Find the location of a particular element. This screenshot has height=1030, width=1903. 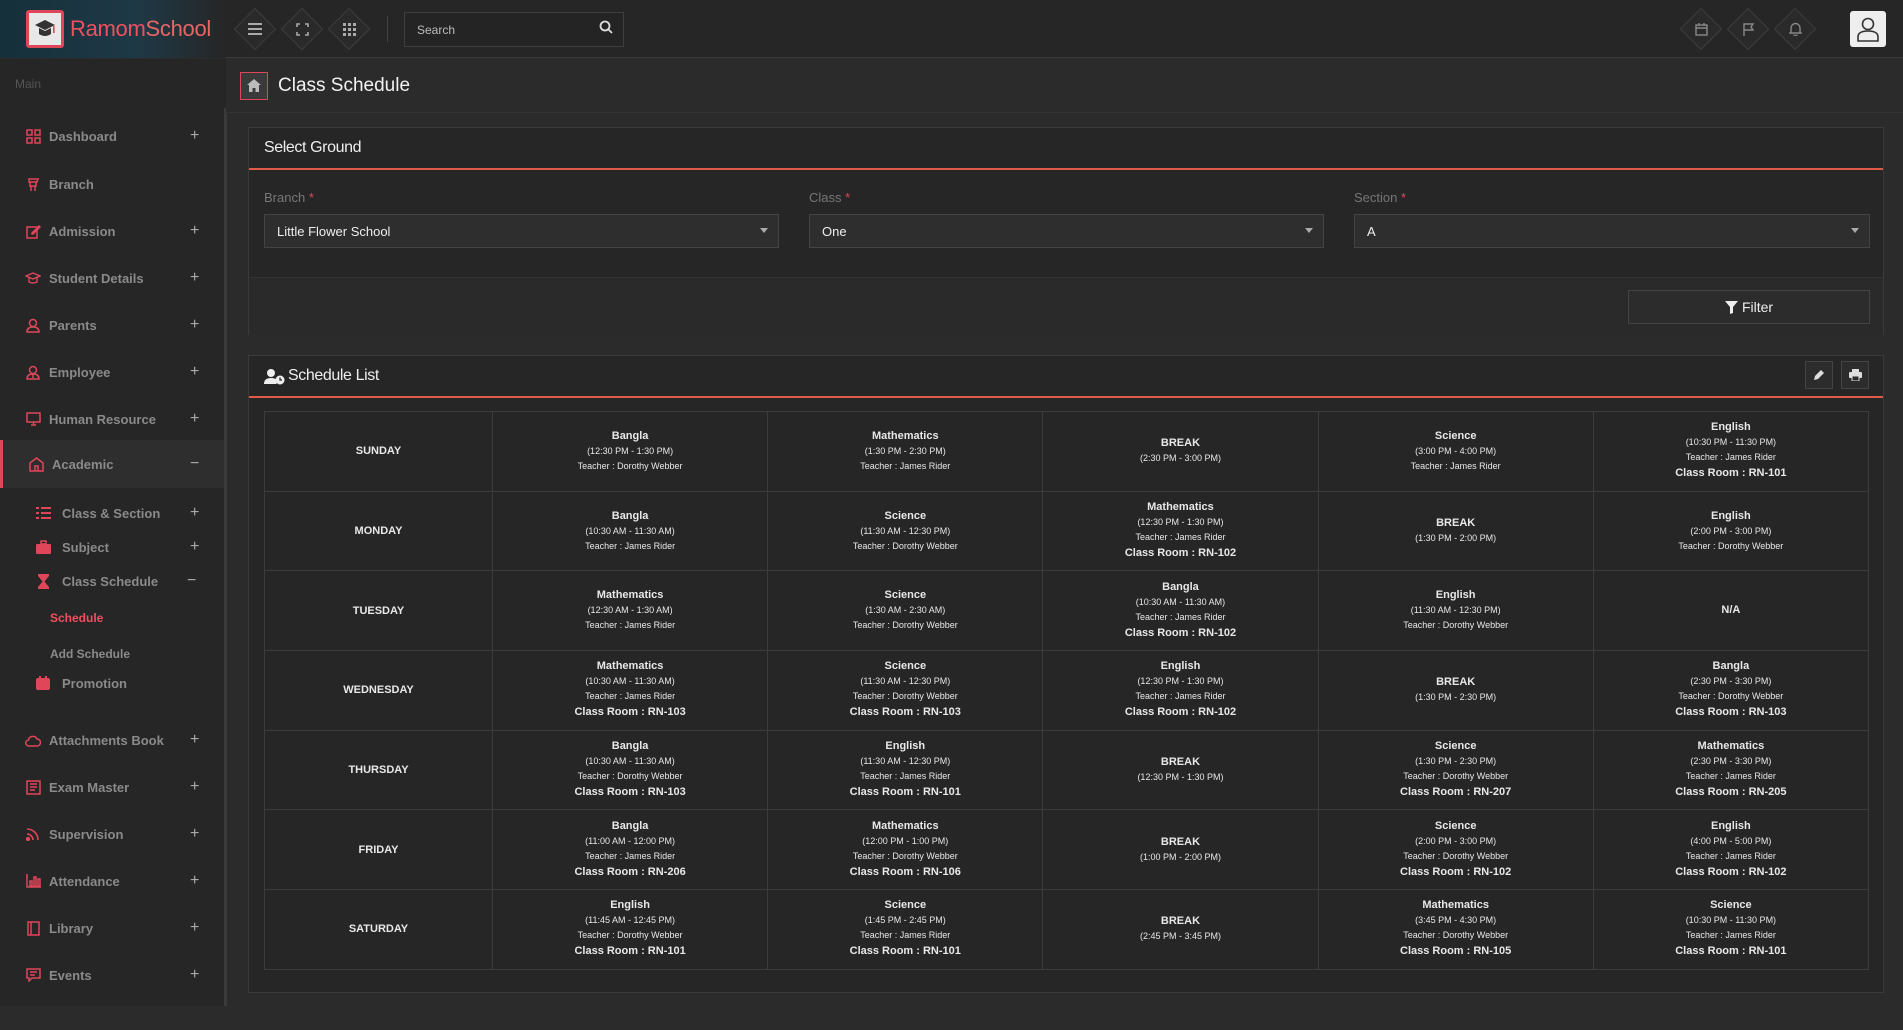

filter-button: Filter is located at coordinates (1749, 307).